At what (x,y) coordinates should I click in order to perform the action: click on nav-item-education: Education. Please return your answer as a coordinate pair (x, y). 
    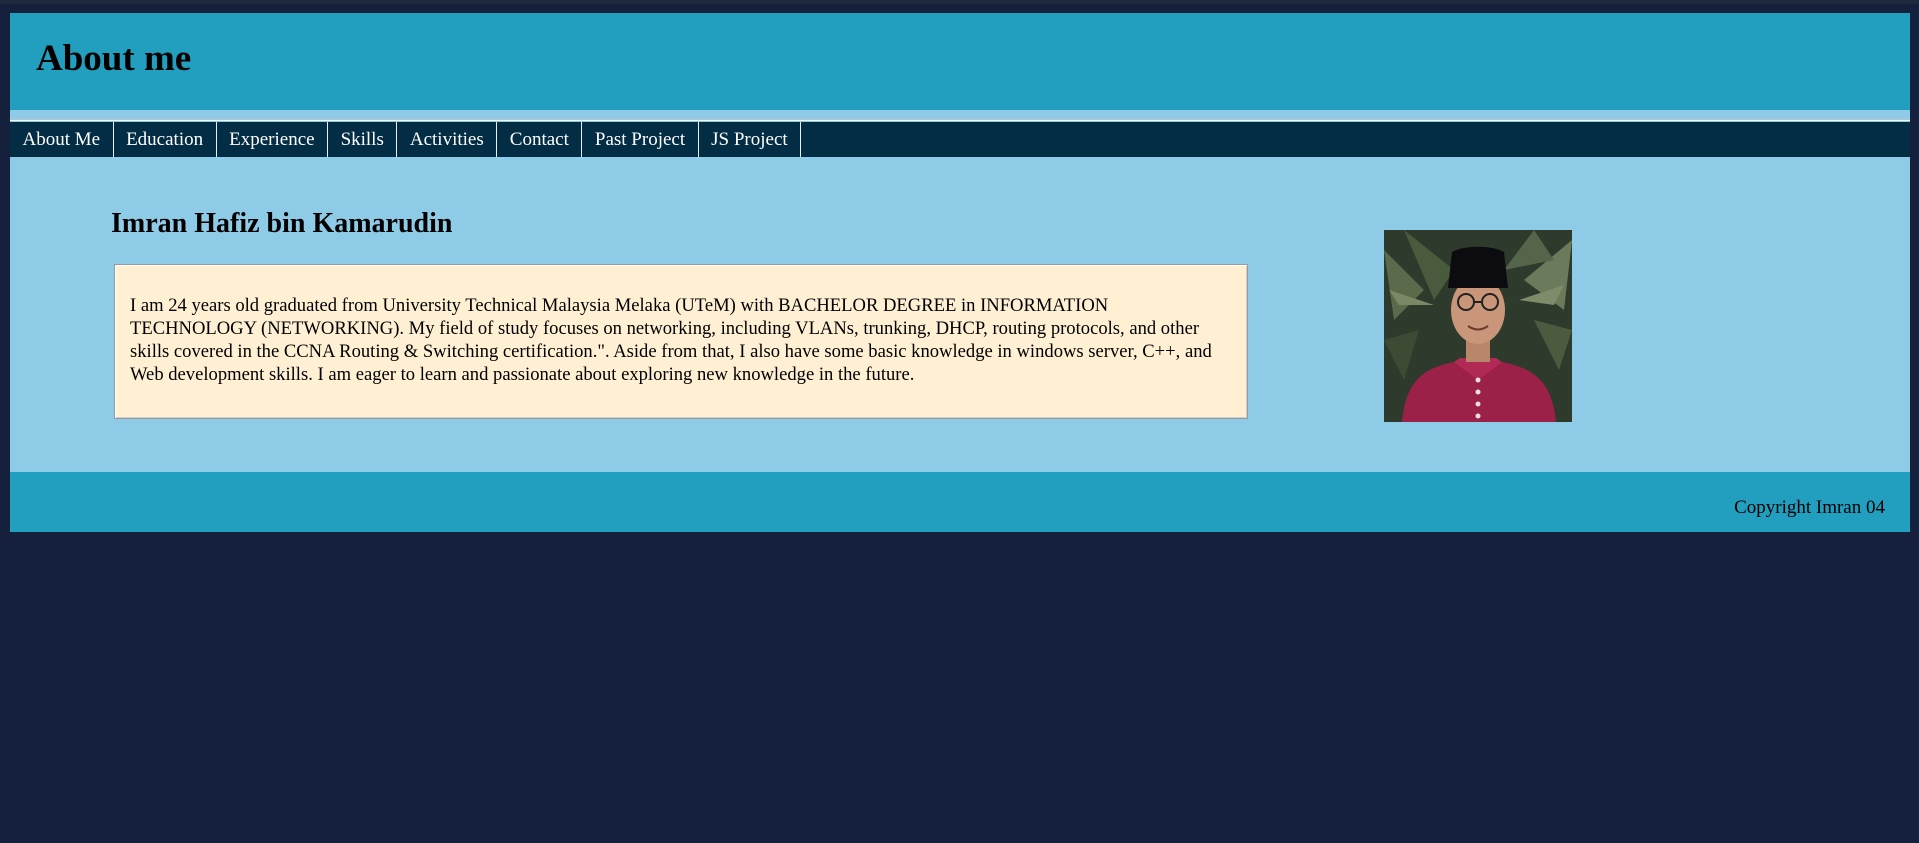
    Looking at the image, I should click on (165, 139).